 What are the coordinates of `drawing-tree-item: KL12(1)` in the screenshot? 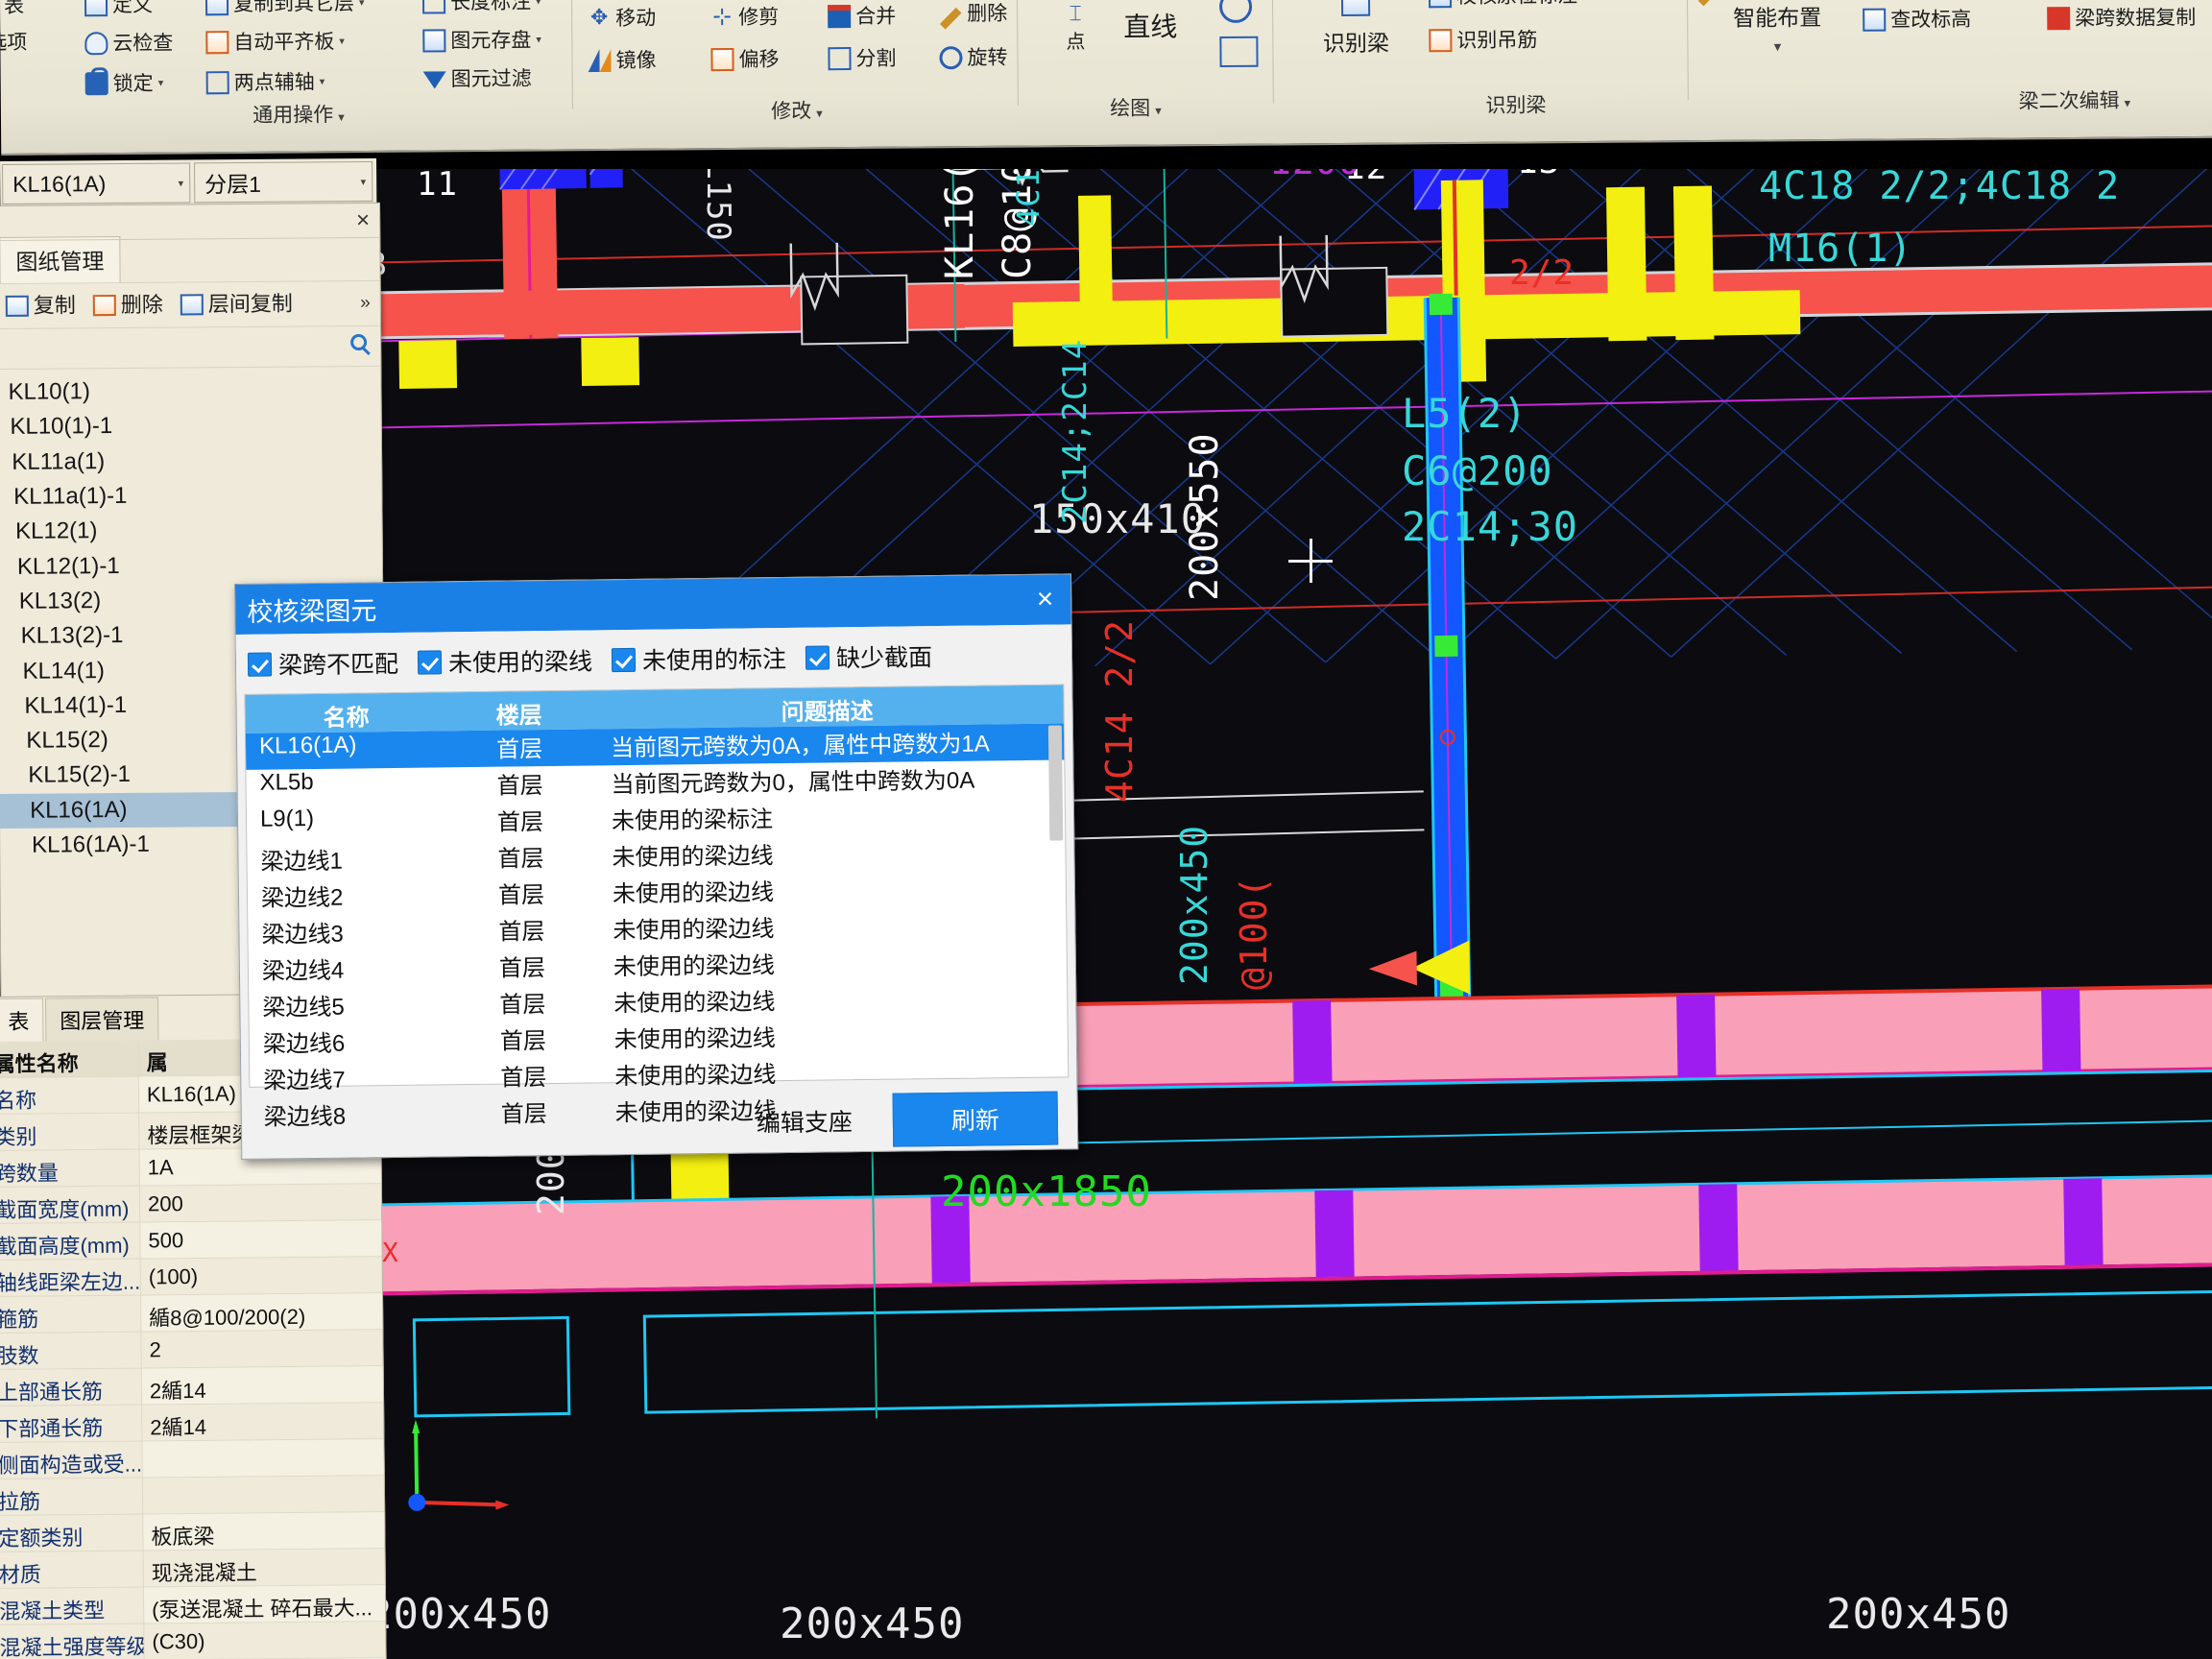 It's located at (191, 530).